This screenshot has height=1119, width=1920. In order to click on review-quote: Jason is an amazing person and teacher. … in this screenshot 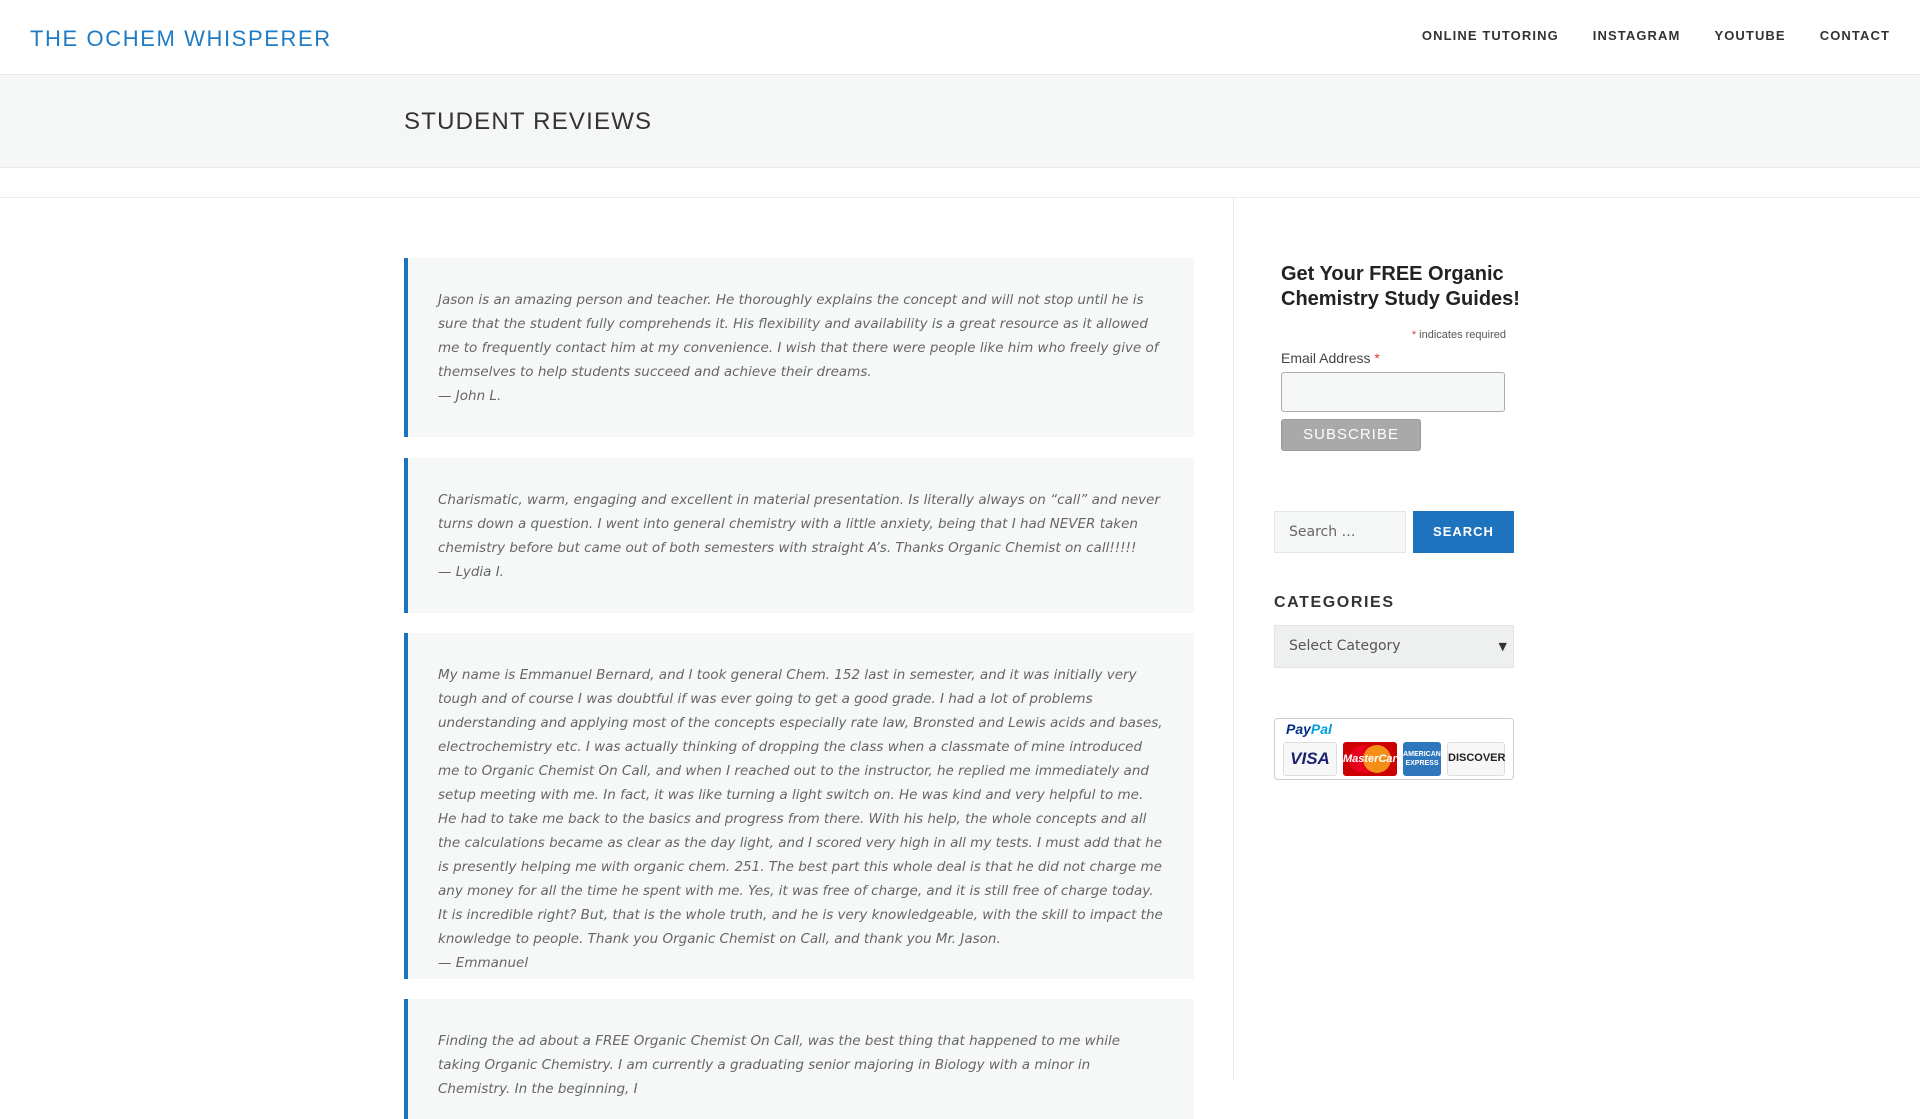, I will do `click(799, 347)`.